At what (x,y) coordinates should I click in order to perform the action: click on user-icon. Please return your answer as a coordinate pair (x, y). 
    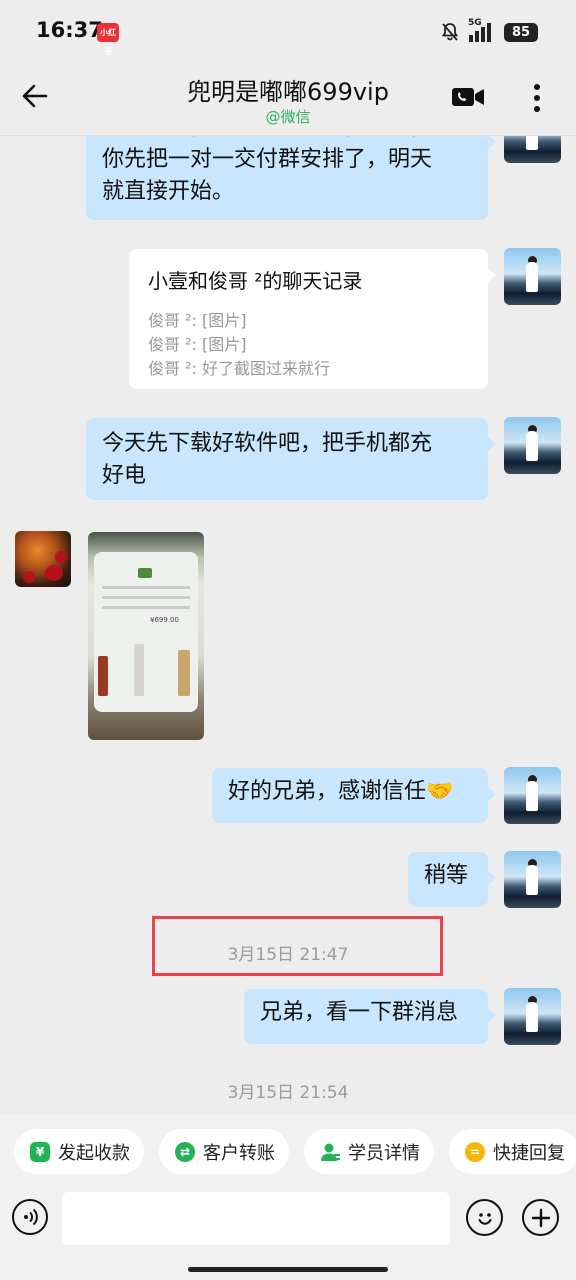
    Looking at the image, I should click on (330, 1152).